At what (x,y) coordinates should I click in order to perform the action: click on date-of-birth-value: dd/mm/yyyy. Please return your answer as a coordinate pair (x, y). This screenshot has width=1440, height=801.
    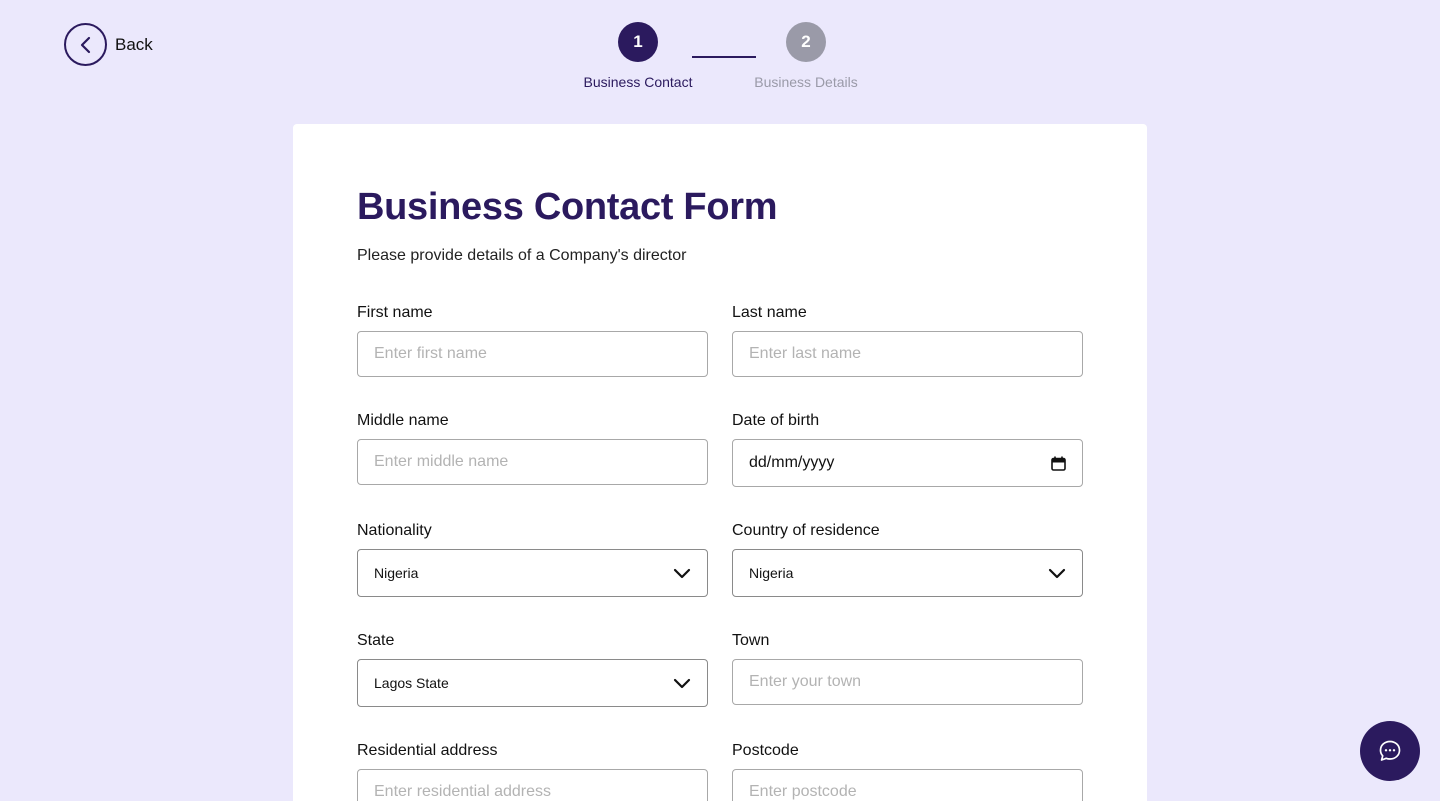
    Looking at the image, I should click on (792, 462).